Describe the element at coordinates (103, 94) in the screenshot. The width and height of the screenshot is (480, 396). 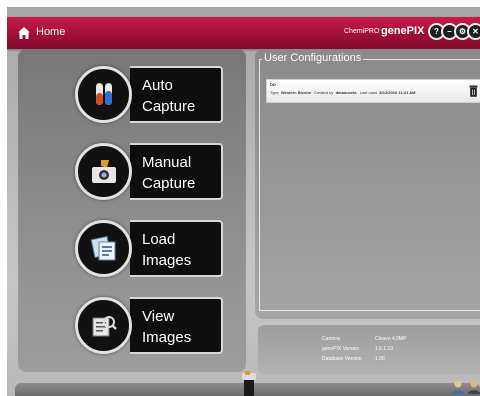
I see `test-tubes-icon` at that location.